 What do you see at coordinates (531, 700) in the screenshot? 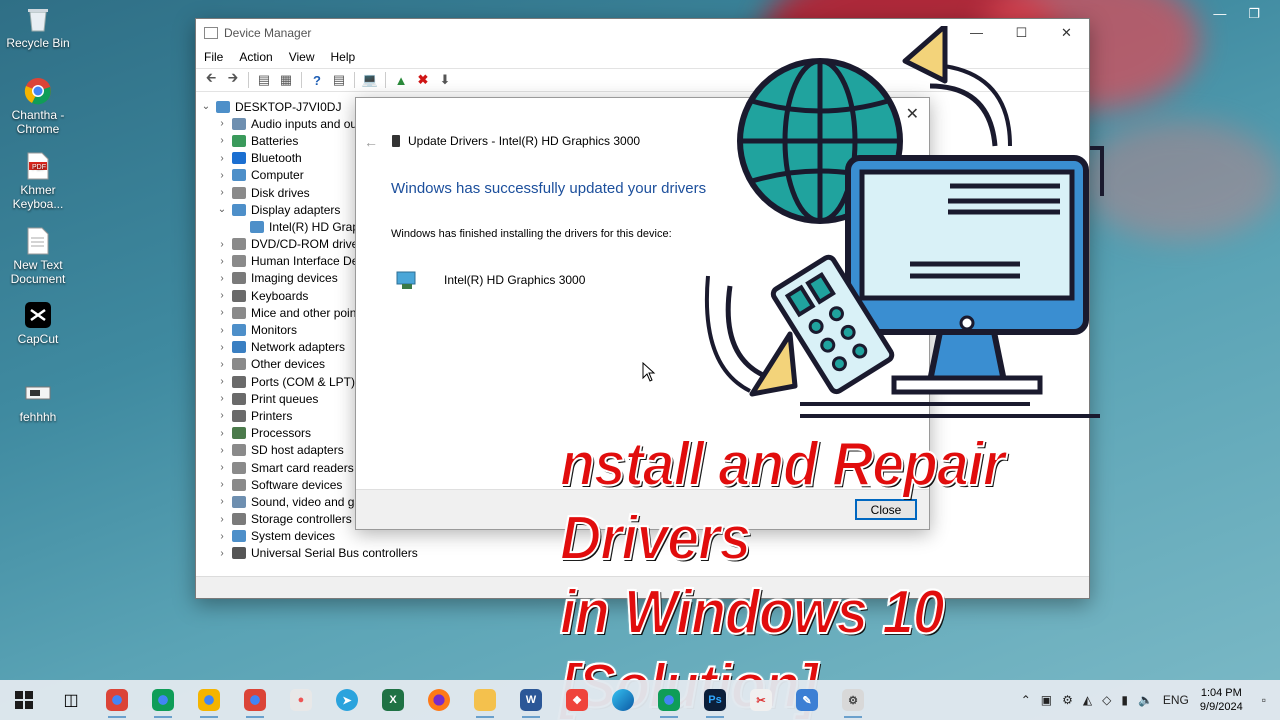
I see `taskbar-word: W` at bounding box center [531, 700].